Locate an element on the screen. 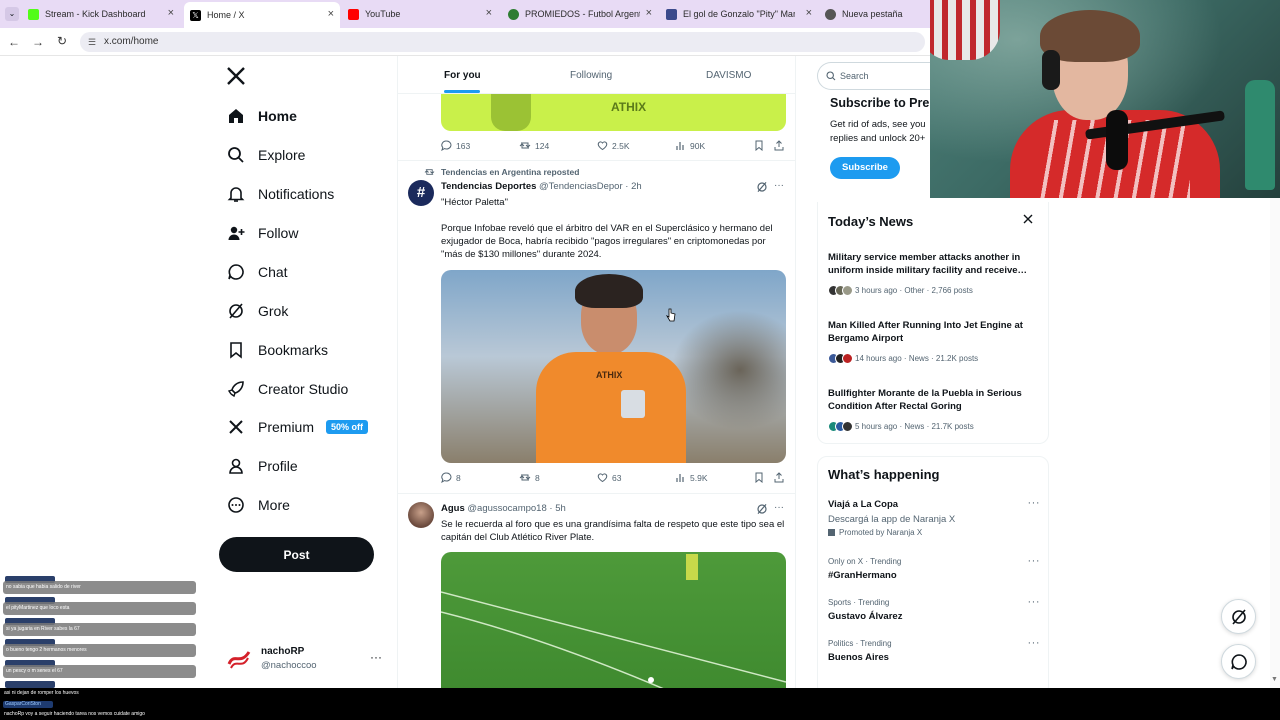  account-more-icon: ··· is located at coordinates (376, 657).